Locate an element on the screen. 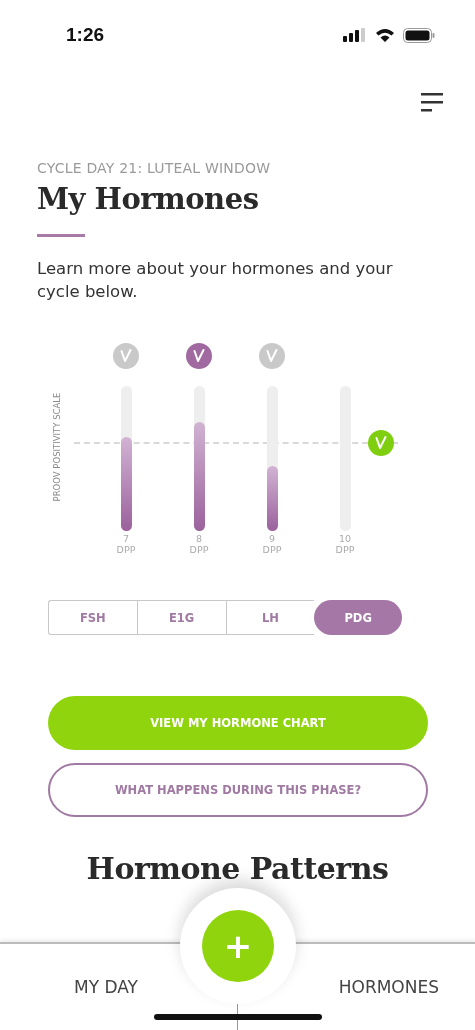 This screenshot has width=475, height=1030. page-title: My Hormones is located at coordinates (148, 199).